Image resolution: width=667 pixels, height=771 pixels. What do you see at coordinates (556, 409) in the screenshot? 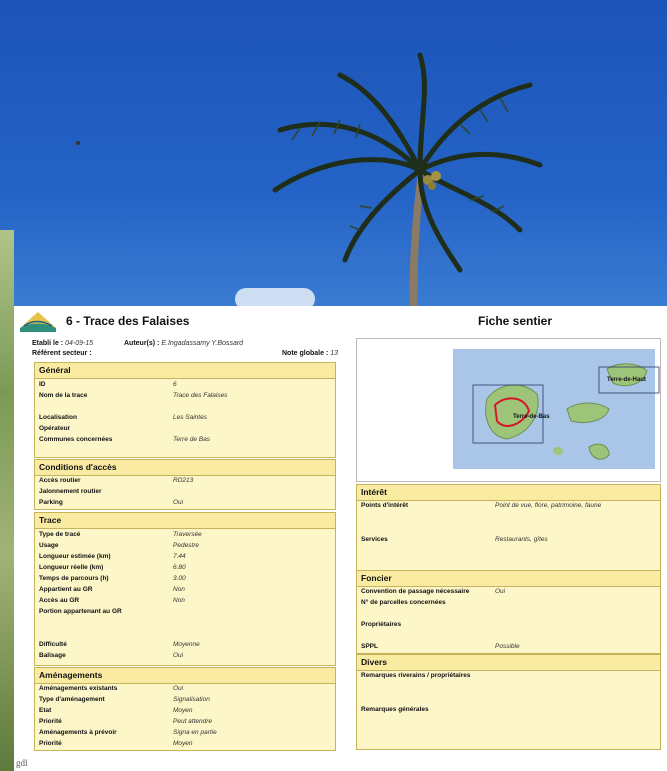
I see `map-image: Terre-de-Bas Terre-de-Haut` at bounding box center [556, 409].